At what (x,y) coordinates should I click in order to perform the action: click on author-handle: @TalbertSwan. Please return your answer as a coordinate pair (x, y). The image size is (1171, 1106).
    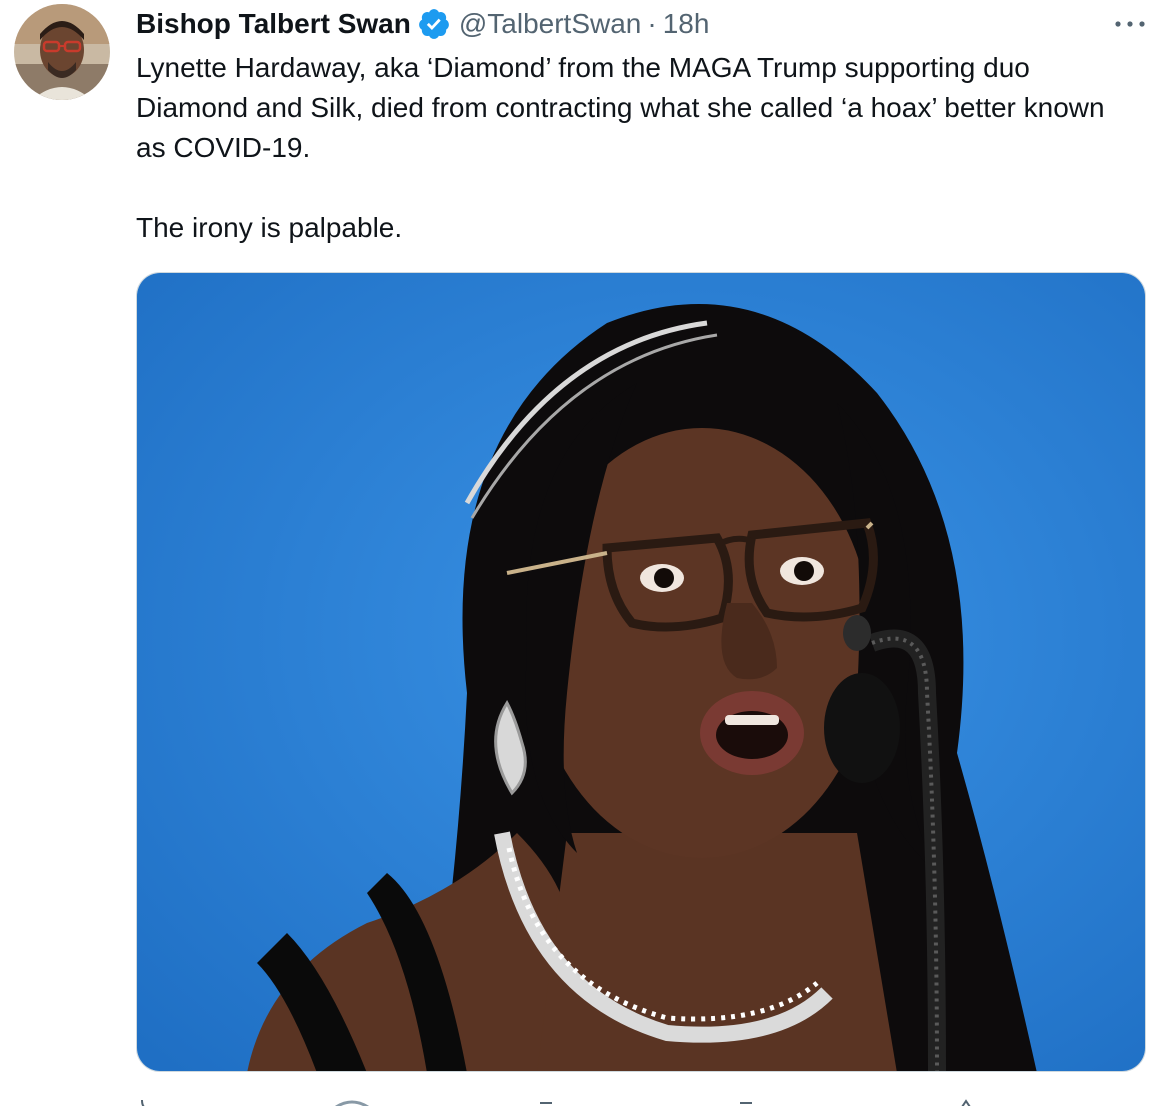
    Looking at the image, I should click on (550, 24).